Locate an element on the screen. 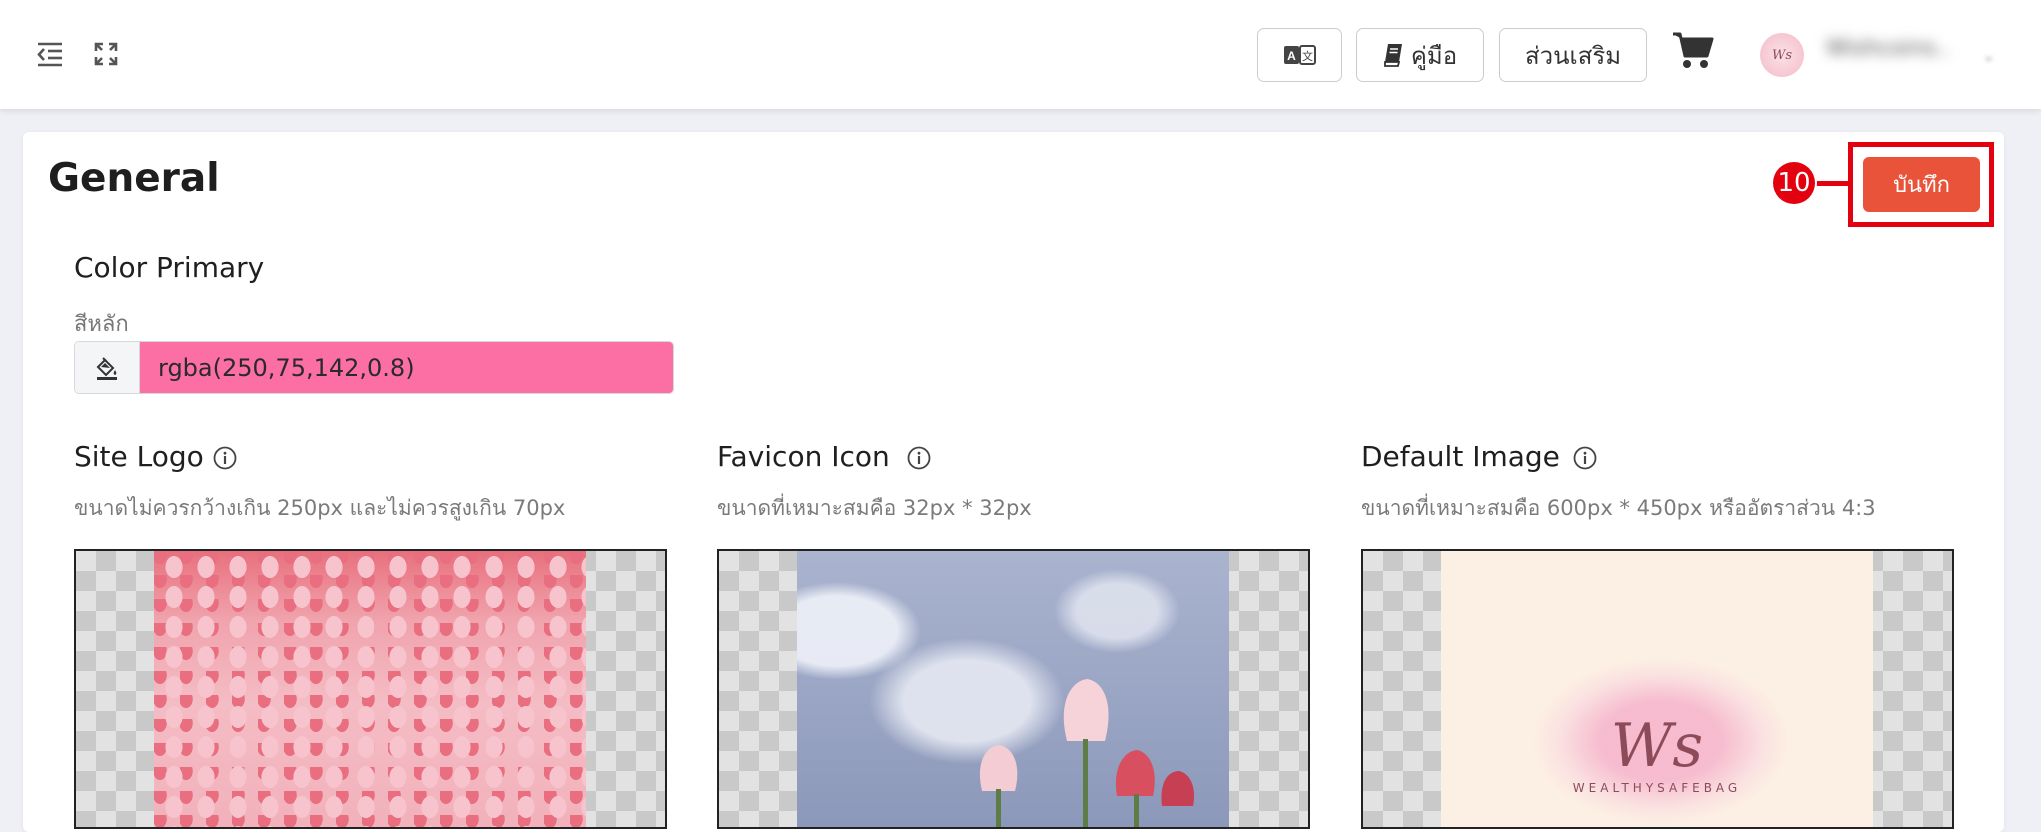 The height and width of the screenshot is (832, 2041). color-primary-sublabel: สีหลัก is located at coordinates (101, 324).